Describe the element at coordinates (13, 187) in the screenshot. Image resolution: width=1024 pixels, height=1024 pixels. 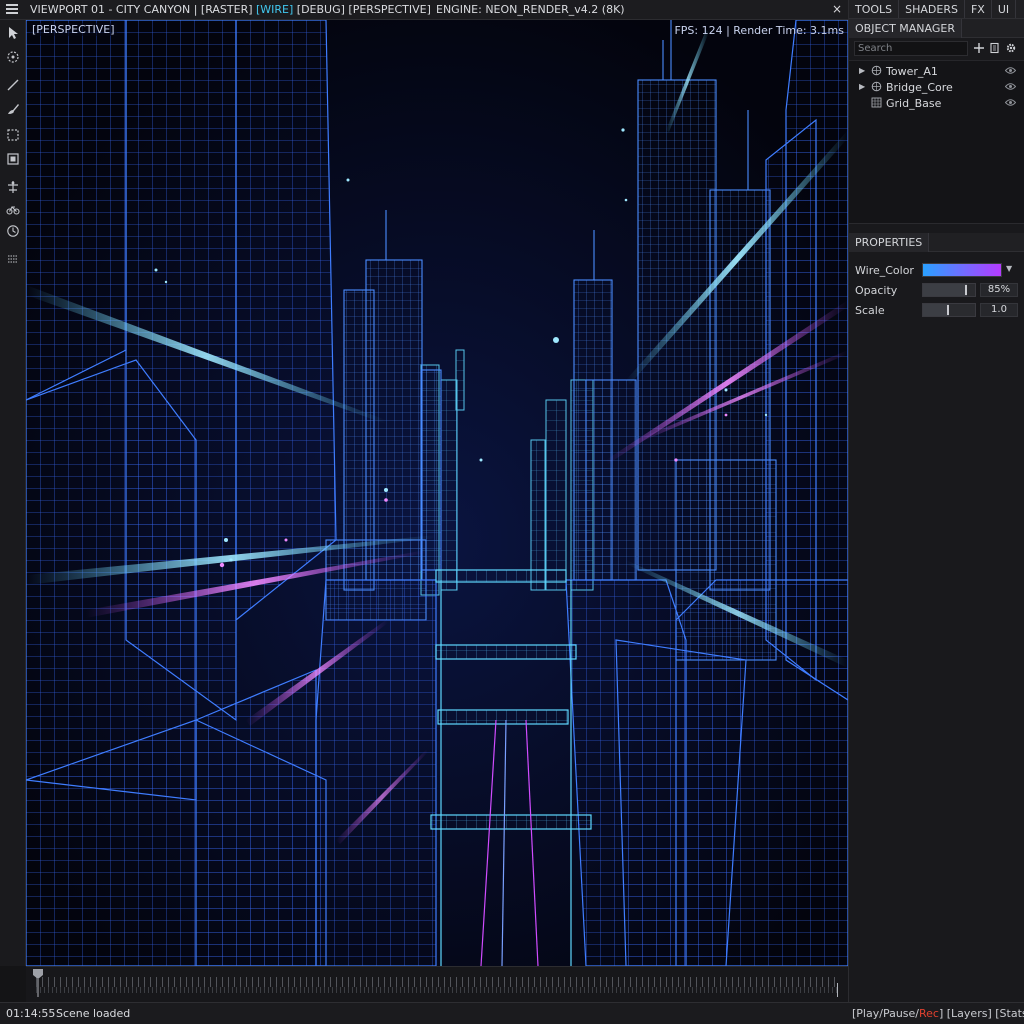
I see `transform-icon` at that location.